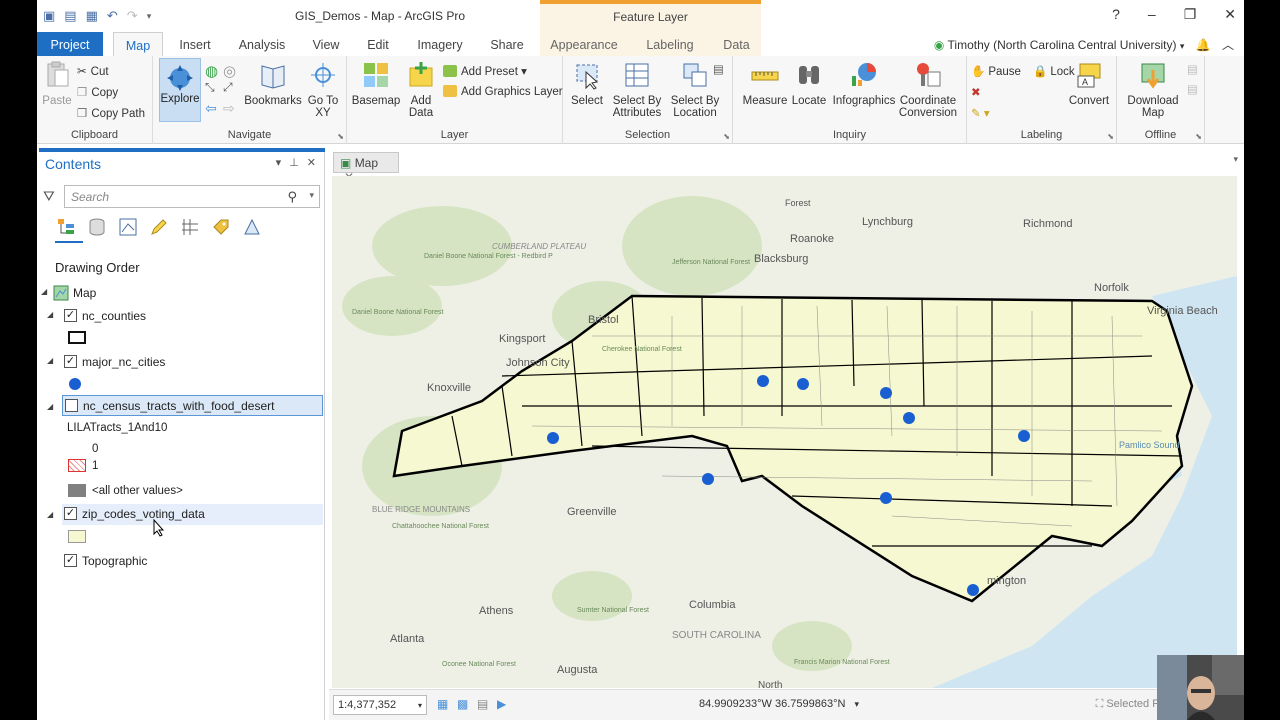 The width and height of the screenshot is (1280, 720). What do you see at coordinates (294, 162) in the screenshot?
I see `pin-icon: ⊥` at bounding box center [294, 162].